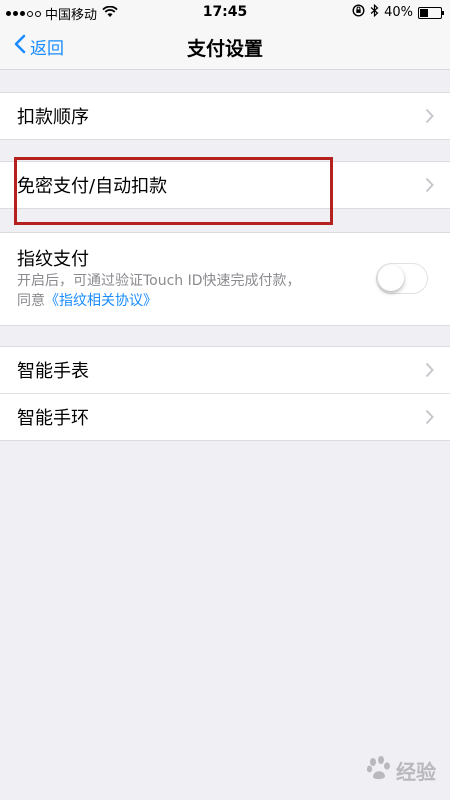 The width and height of the screenshot is (450, 800). Describe the element at coordinates (101, 301) in the screenshot. I see `fingerprint-agreement-link: 《指纹相关协议》` at that location.